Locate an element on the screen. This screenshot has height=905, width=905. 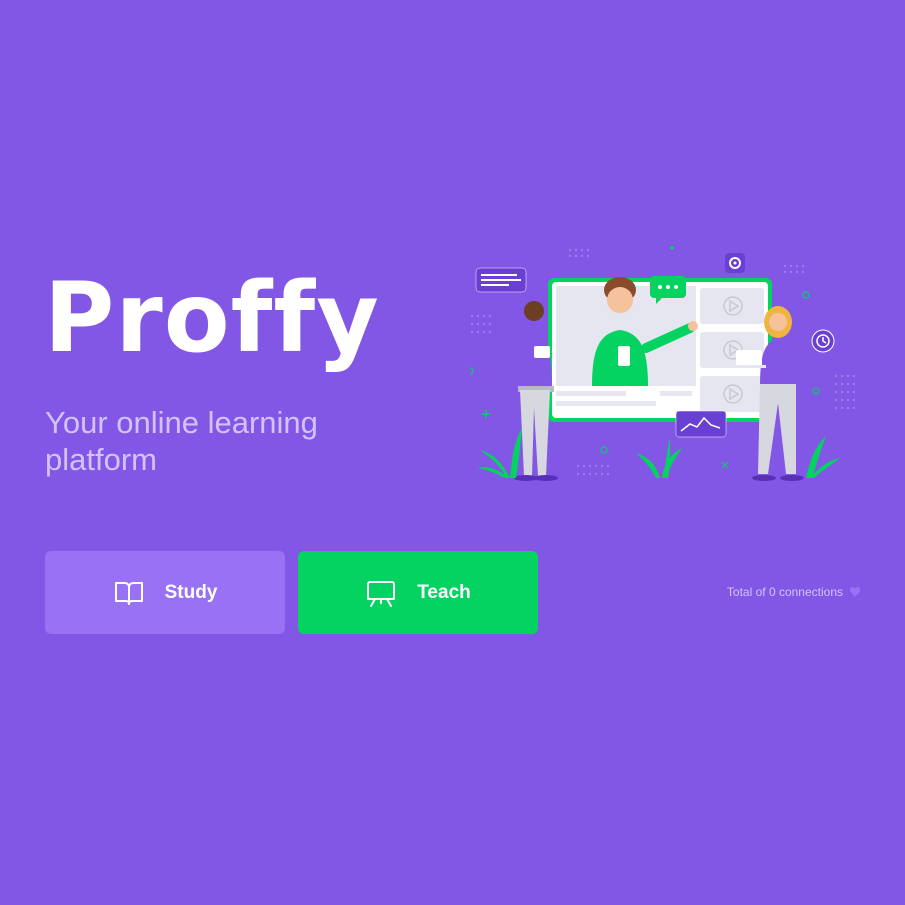
teach-button-label: Teach is located at coordinates (444, 592).